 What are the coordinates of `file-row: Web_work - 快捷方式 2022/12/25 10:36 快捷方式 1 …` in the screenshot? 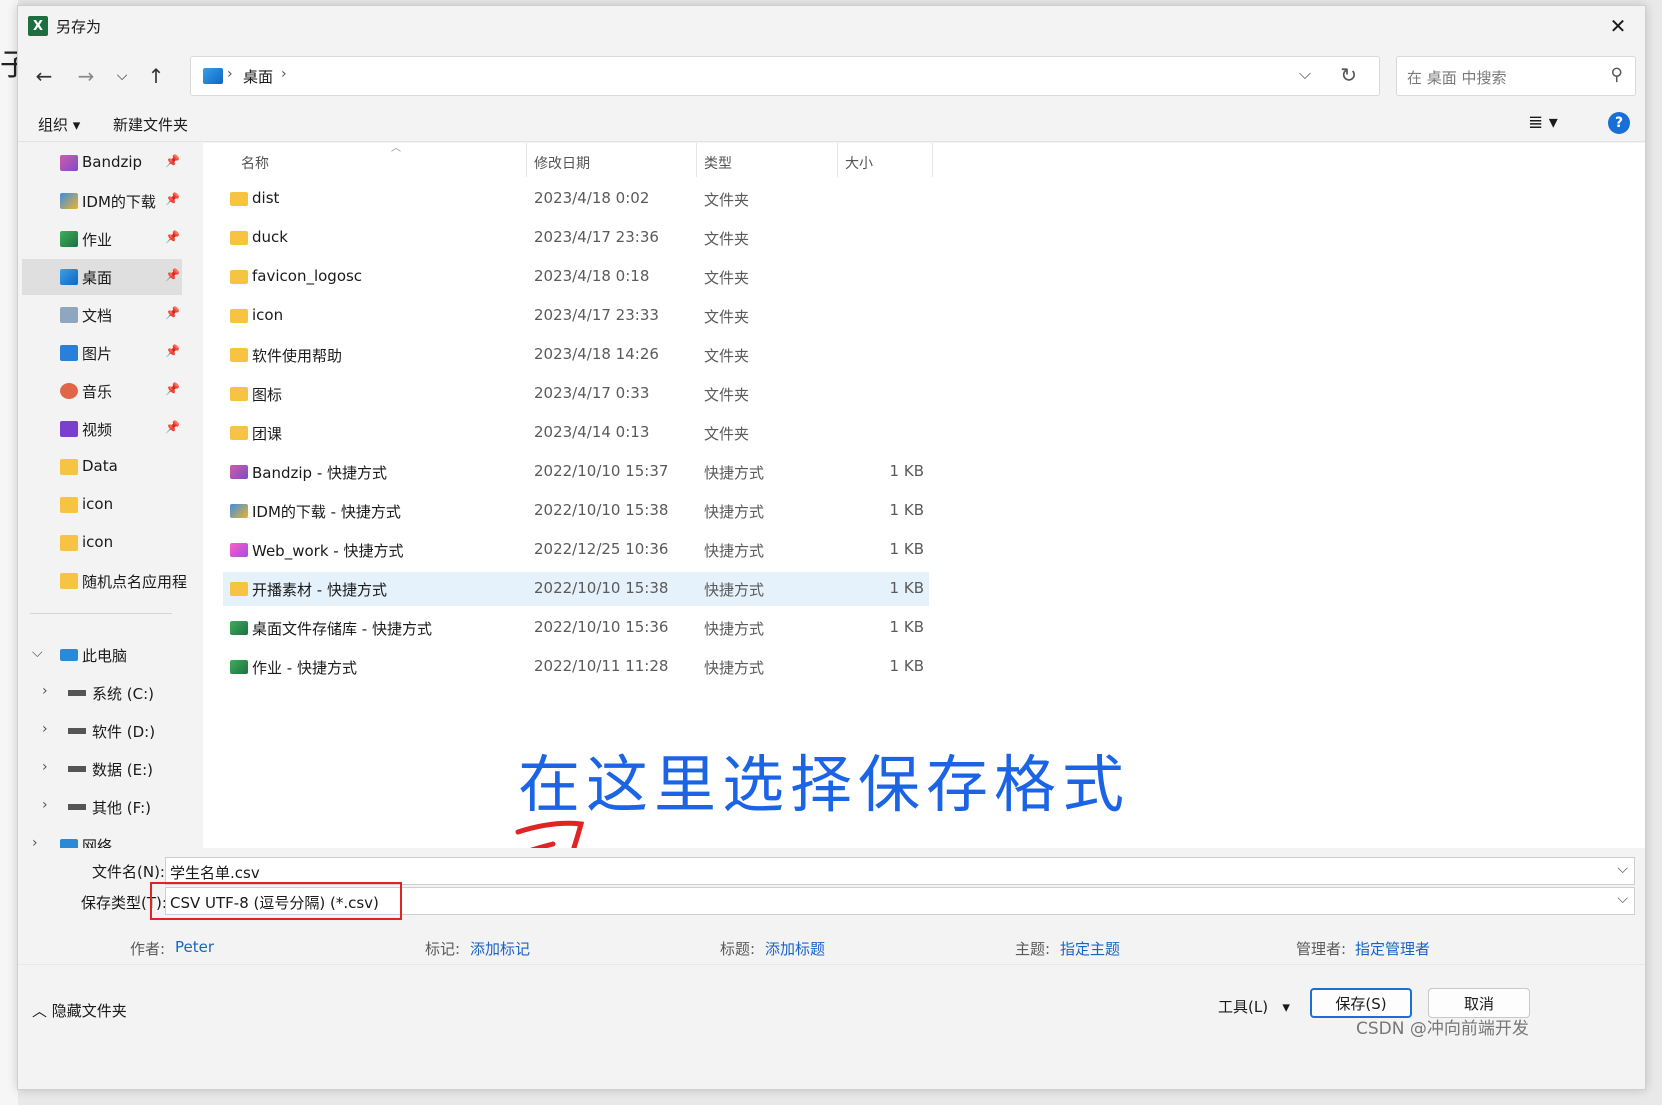 It's located at (576, 550).